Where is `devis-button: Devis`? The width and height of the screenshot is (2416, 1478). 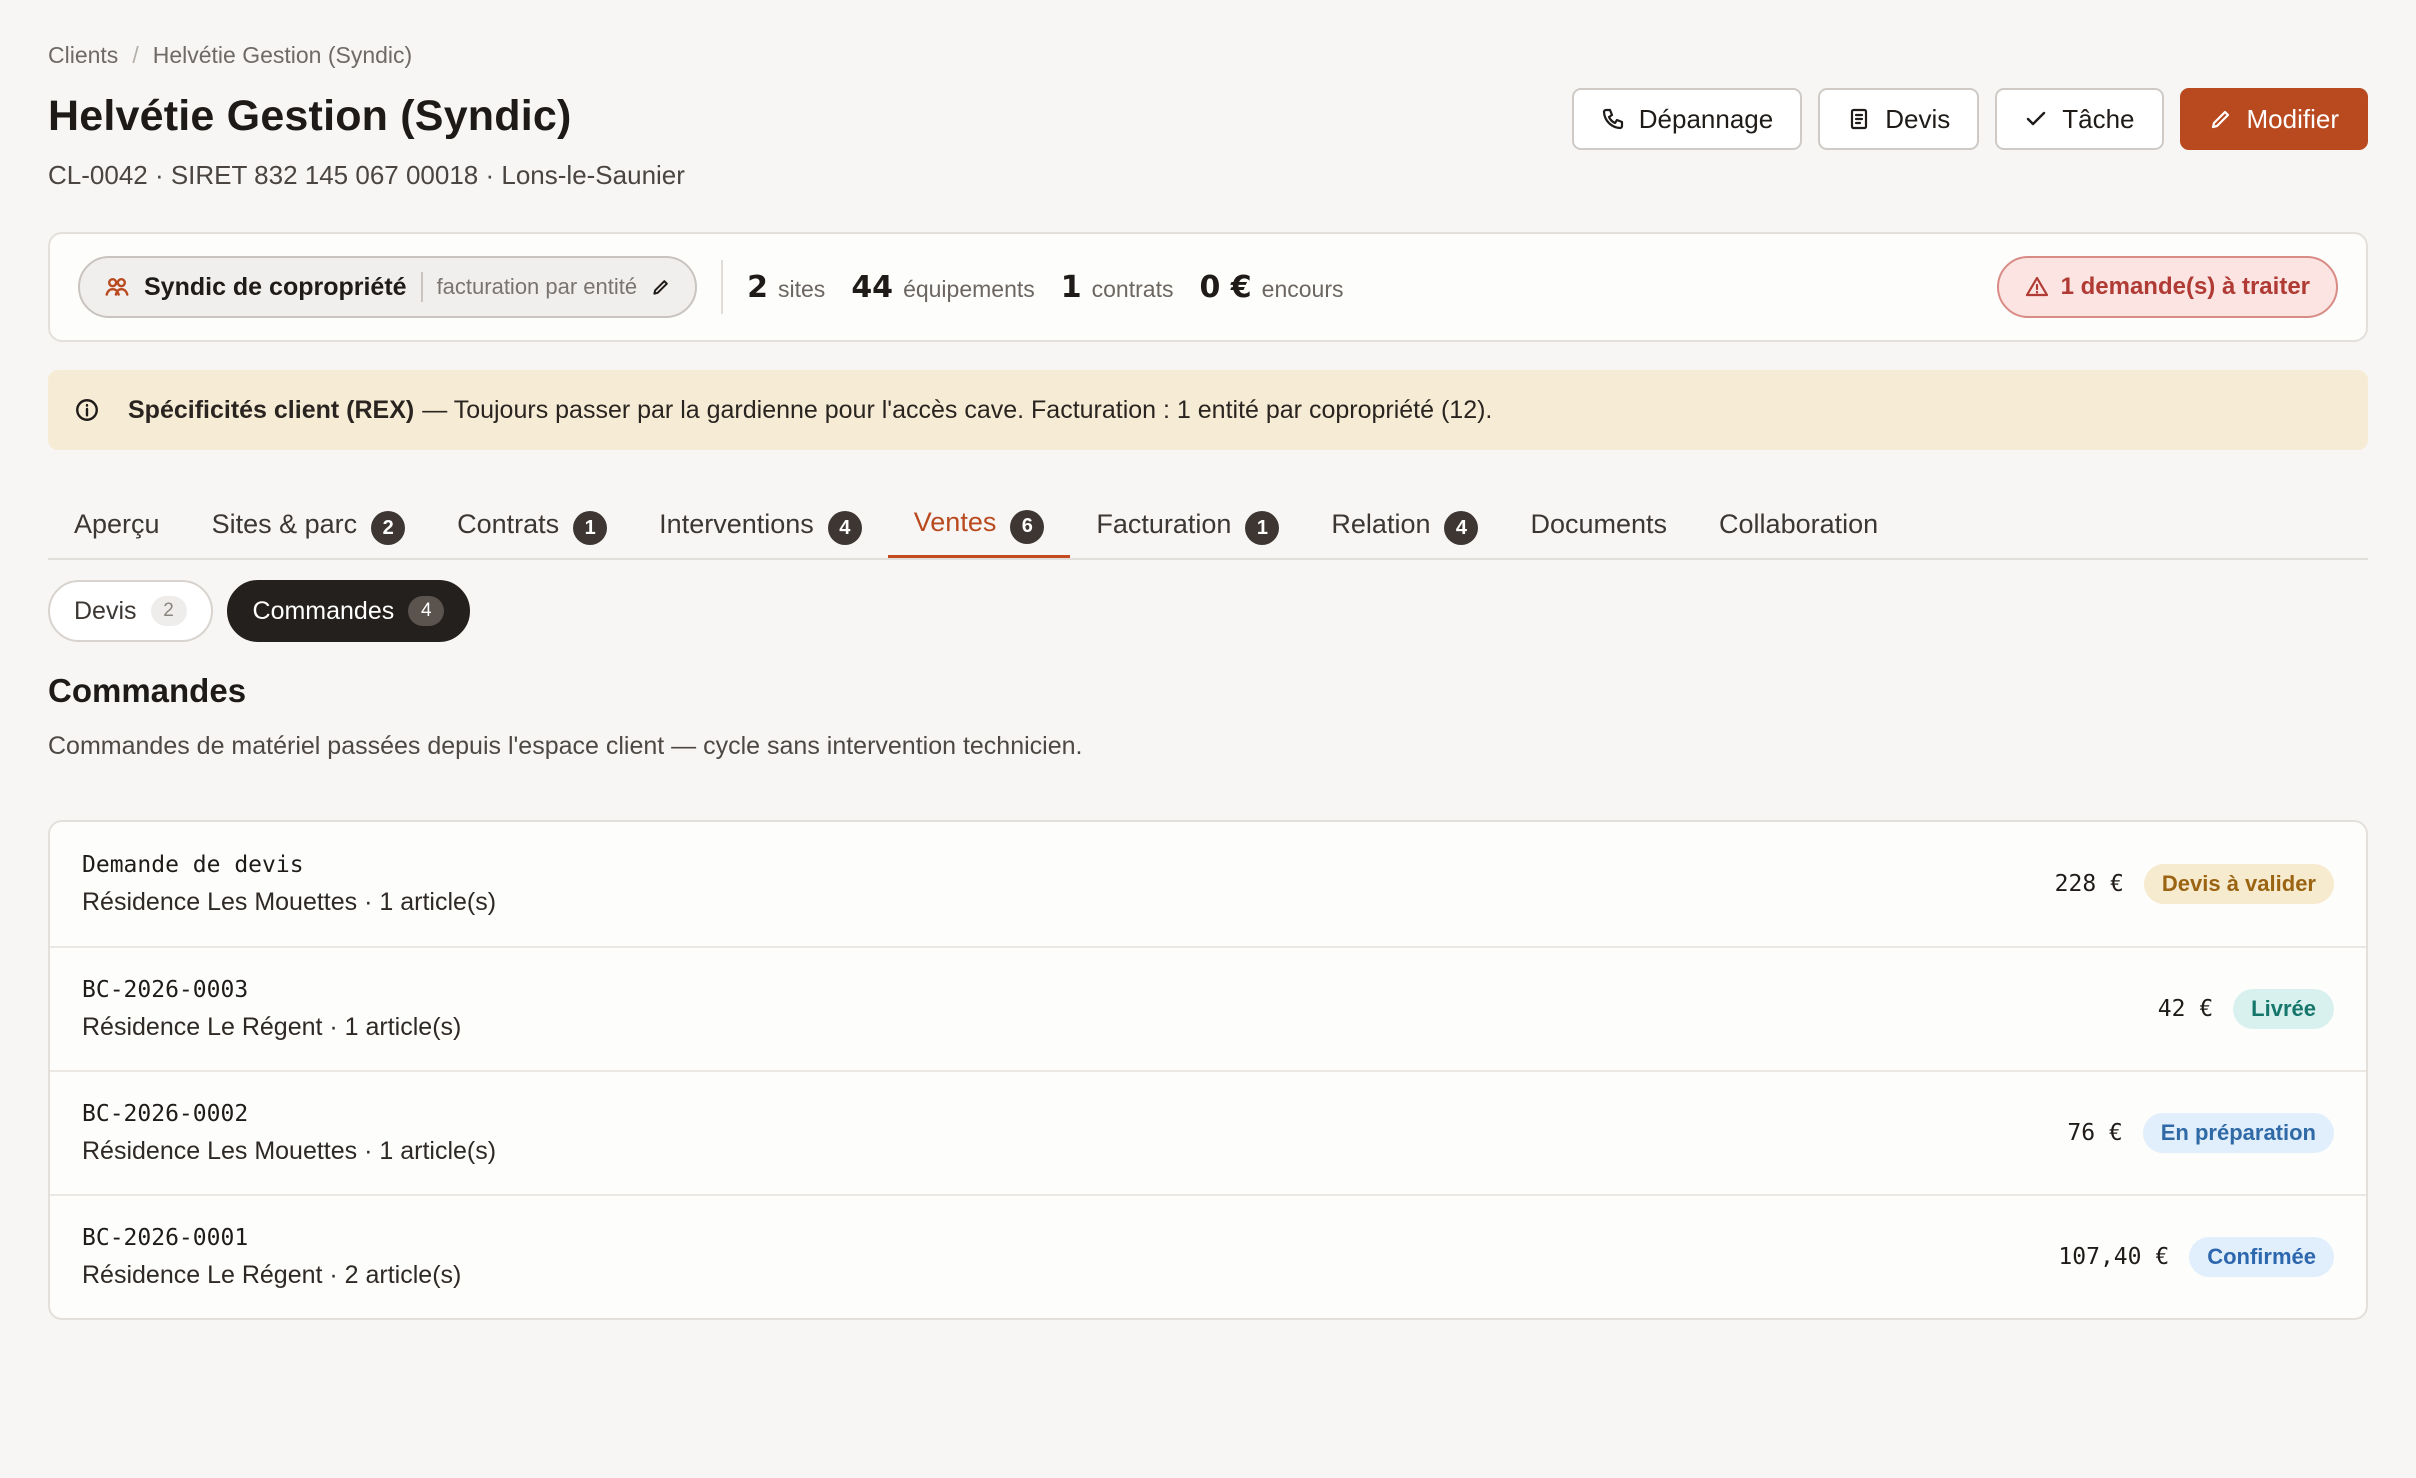 devis-button: Devis is located at coordinates (1899, 119).